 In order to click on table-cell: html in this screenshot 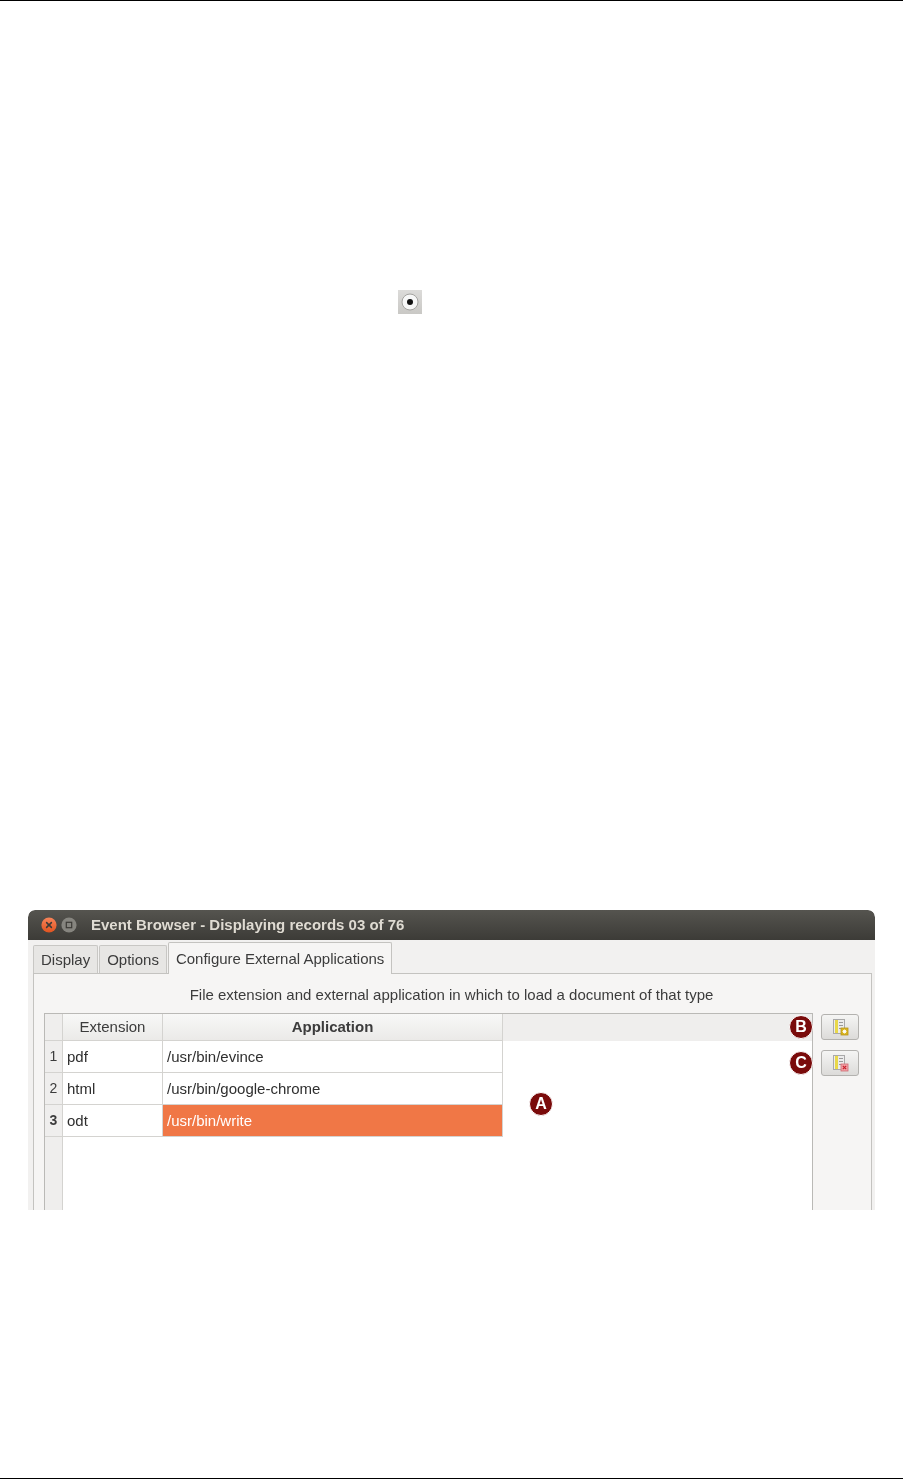, I will do `click(113, 1089)`.